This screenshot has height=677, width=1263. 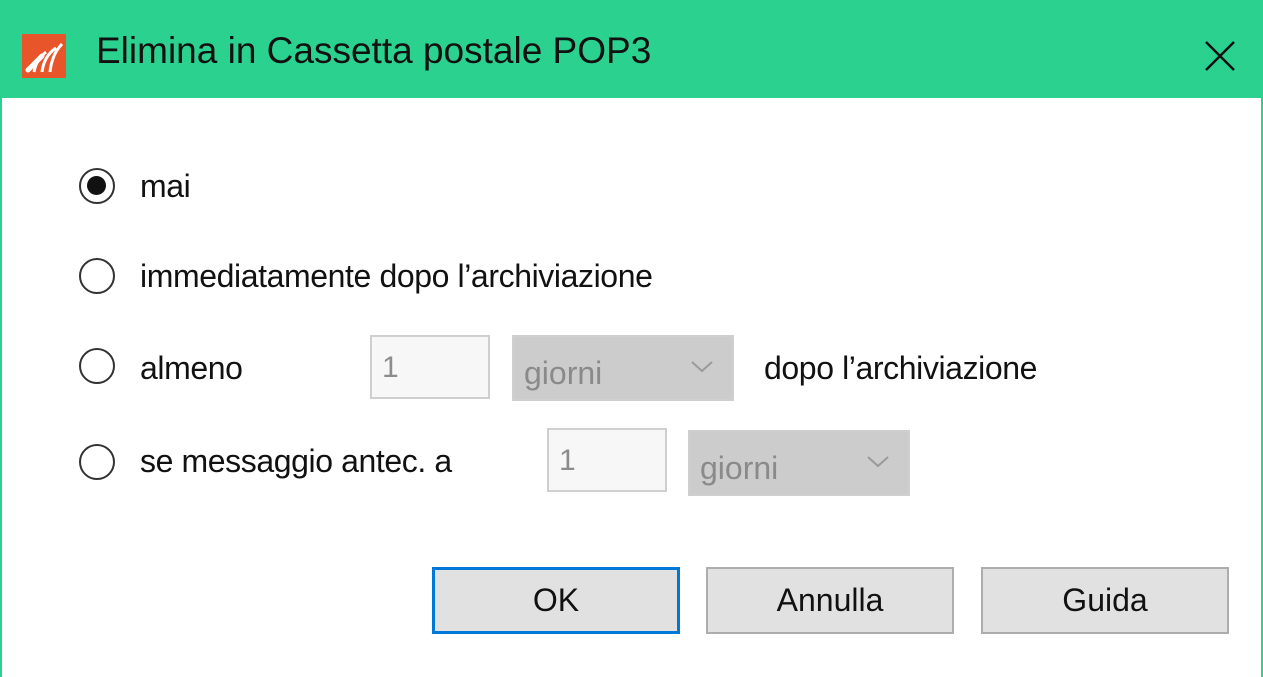 I want to click on label-immediately: immediatamente dopo l’archiviazione, so click(x=396, y=276).